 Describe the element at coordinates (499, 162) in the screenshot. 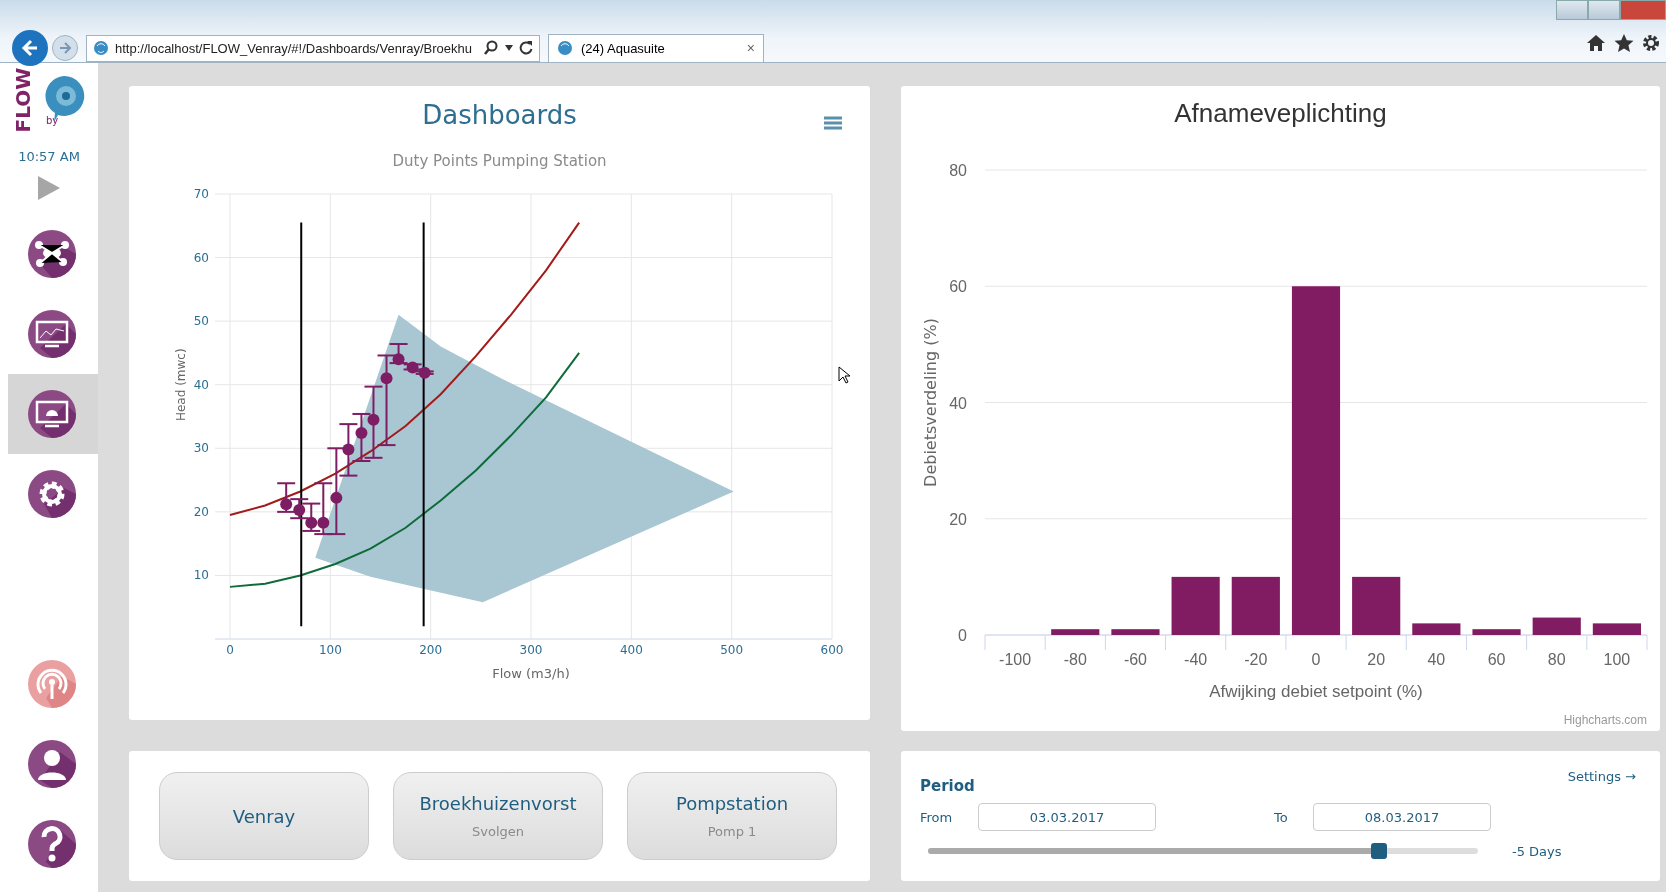

I see `chart-subtitle: Duty Points Pumping Station` at that location.